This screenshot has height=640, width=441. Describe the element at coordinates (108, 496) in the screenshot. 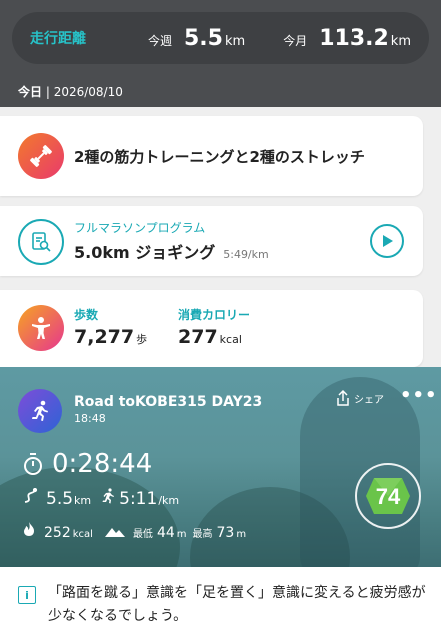

I see `pace-runner-icon` at that location.